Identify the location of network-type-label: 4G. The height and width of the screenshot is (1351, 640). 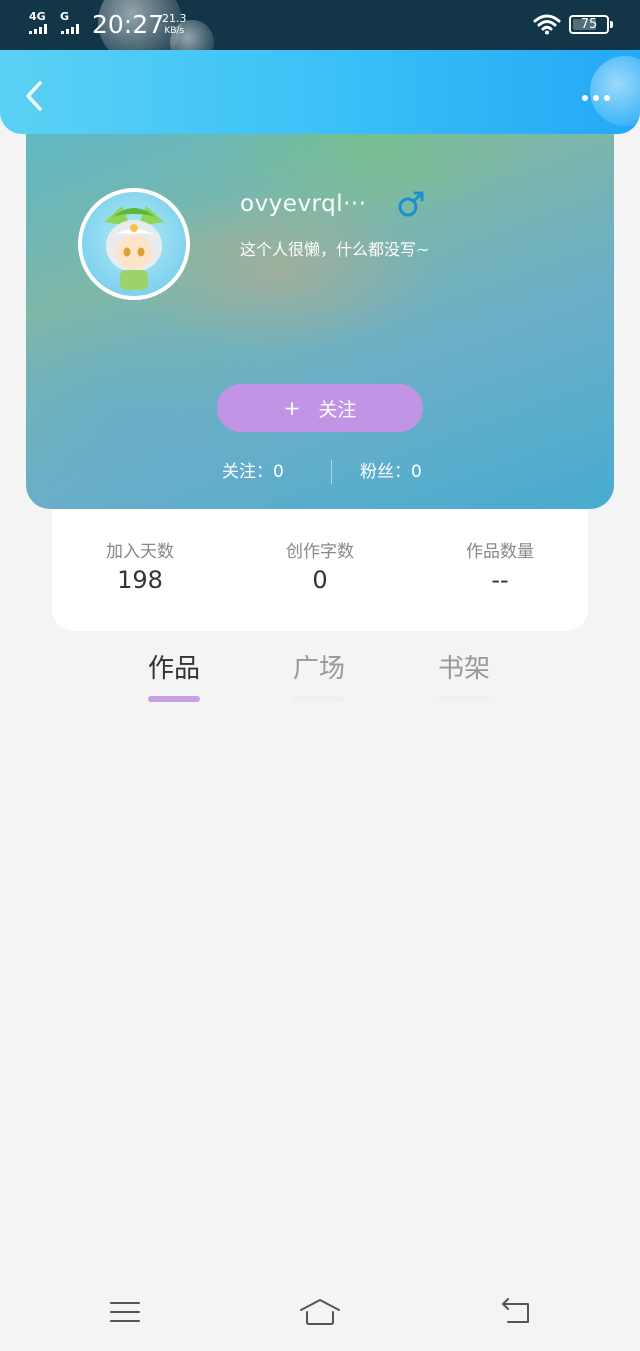
(37, 16).